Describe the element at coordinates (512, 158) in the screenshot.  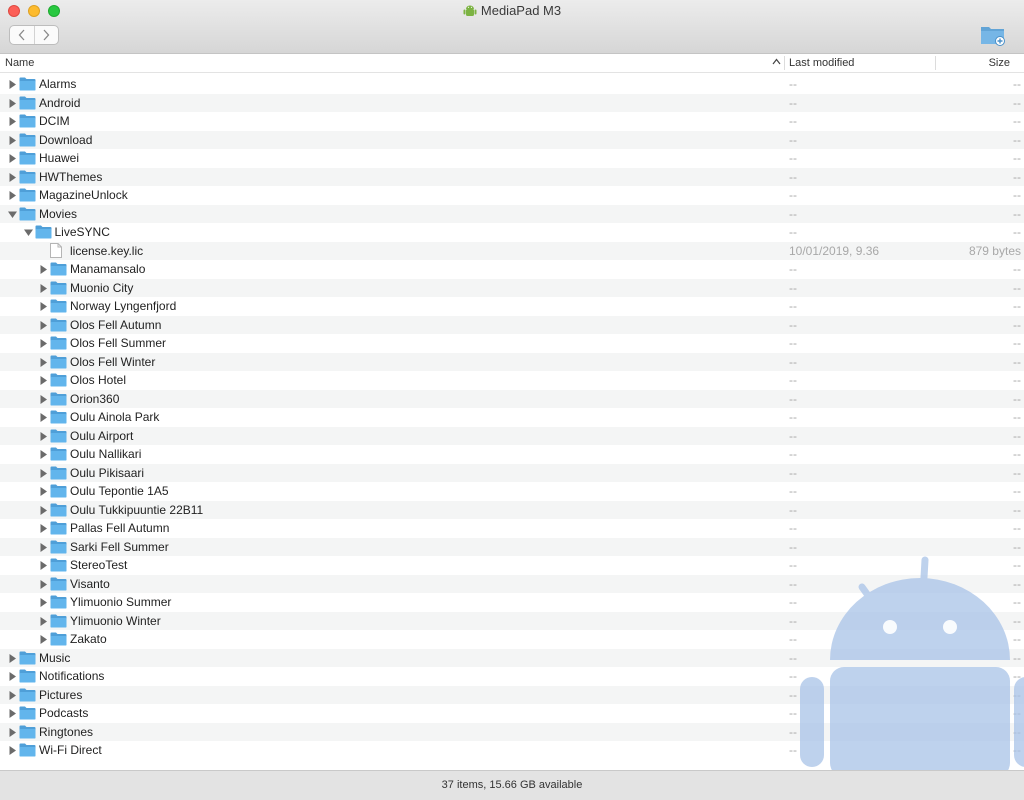
I see `table-row: Huawei -- --` at that location.